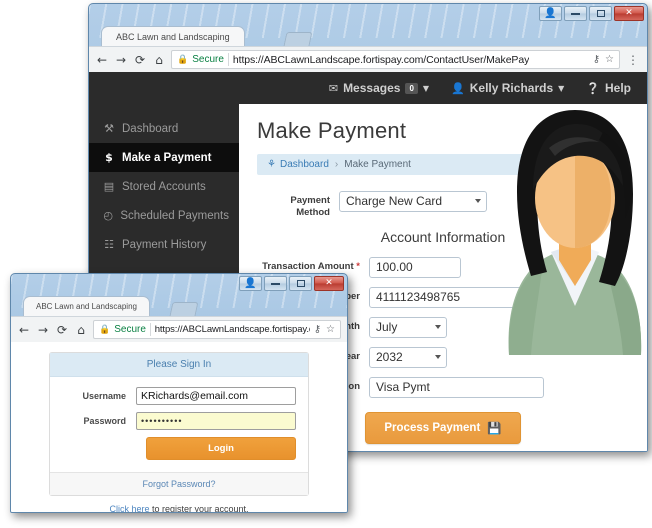  I want to click on exp-month-value: July, so click(387, 327).